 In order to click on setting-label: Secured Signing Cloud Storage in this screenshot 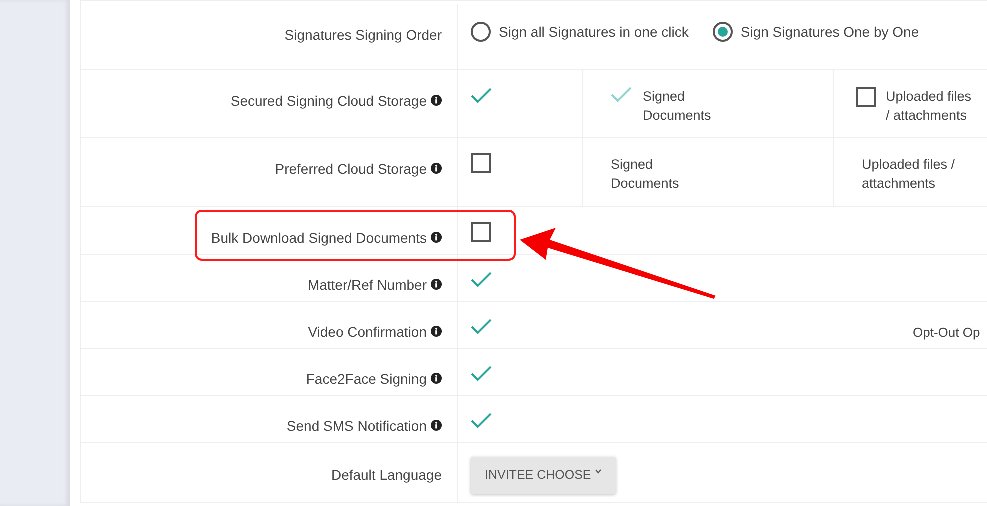, I will do `click(328, 101)`.